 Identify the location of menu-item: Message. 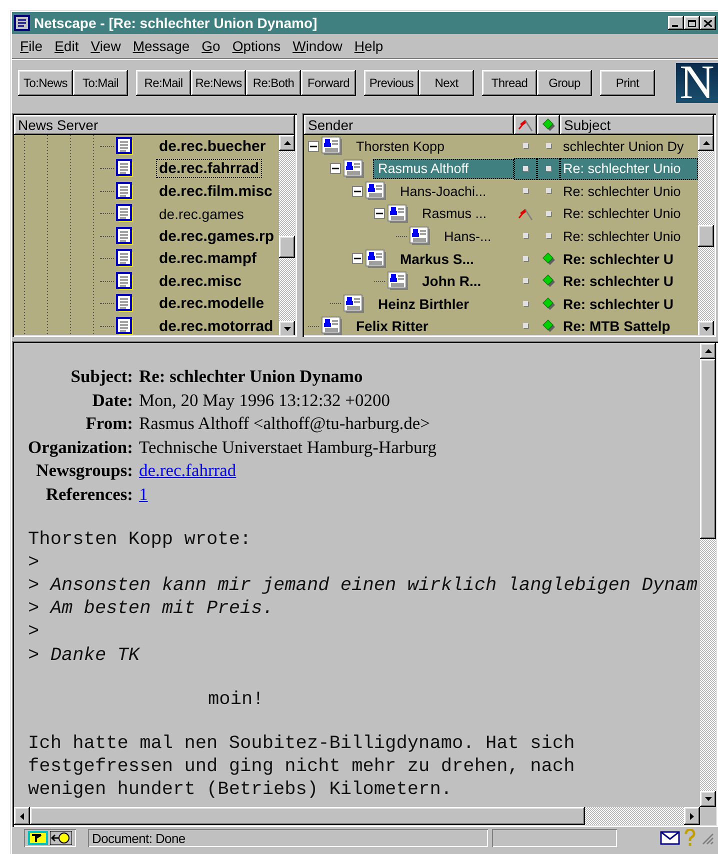
(161, 46).